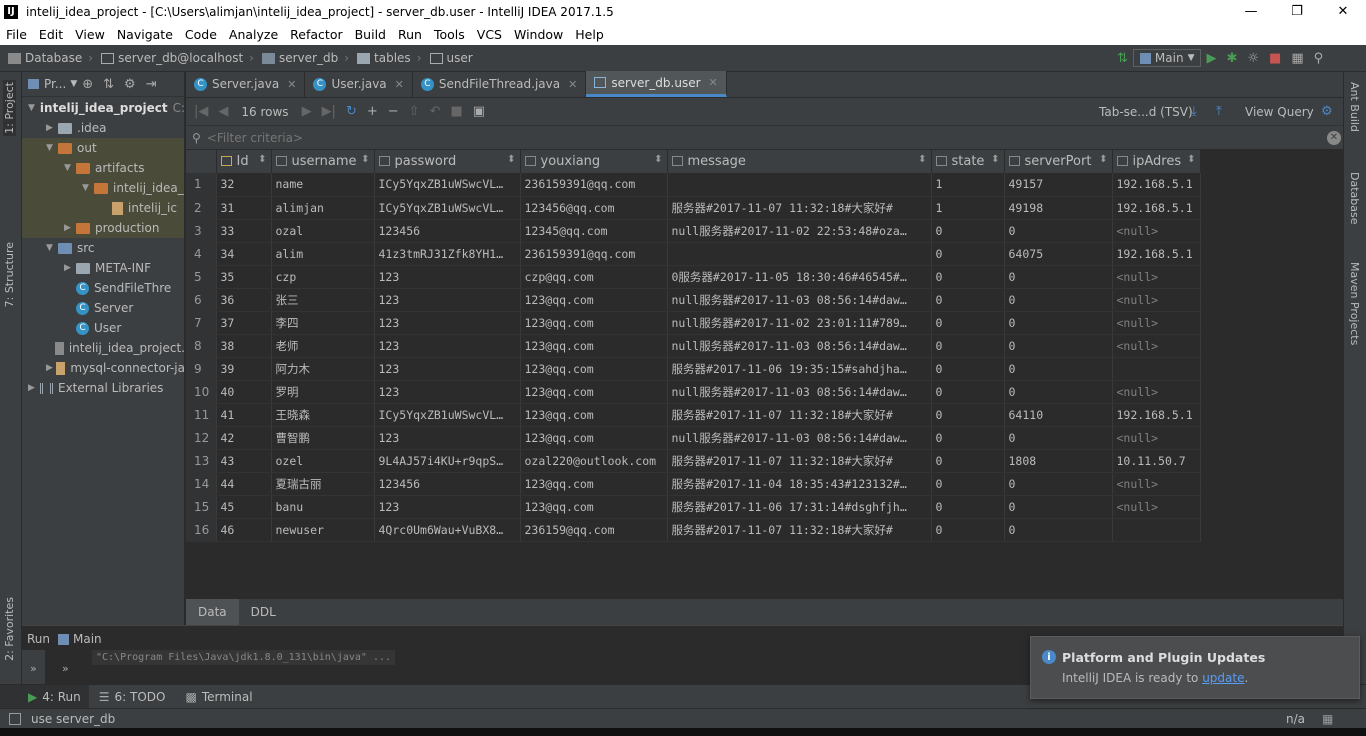 This screenshot has height=736, width=1366. Describe the element at coordinates (323, 231) in the screenshot. I see `table-cell: ozal` at that location.